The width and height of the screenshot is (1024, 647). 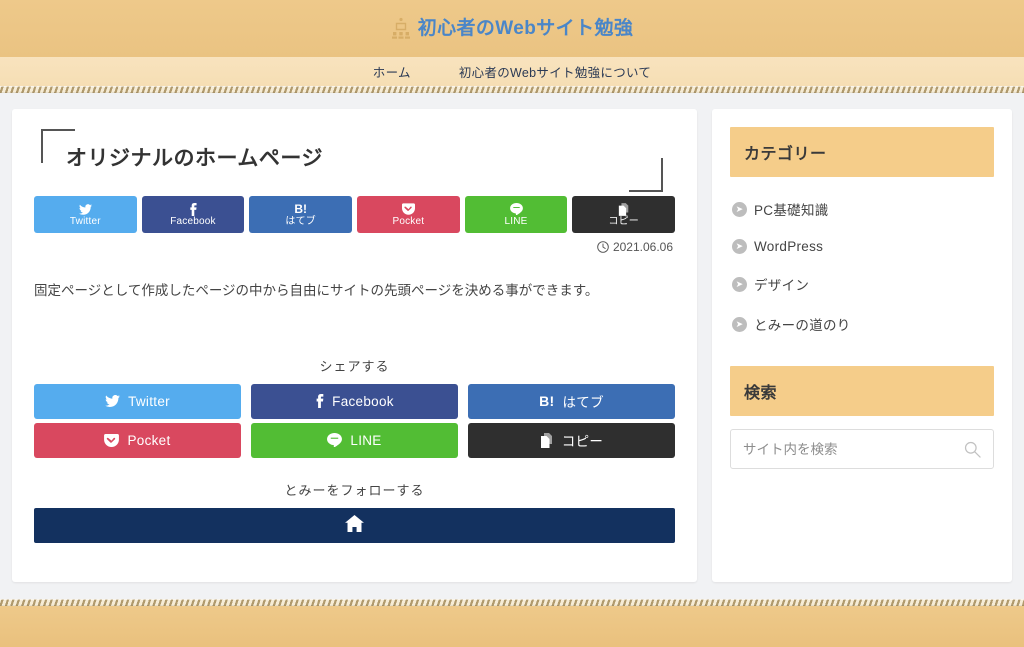 What do you see at coordinates (972, 449) in the screenshot?
I see `search-icon` at bounding box center [972, 449].